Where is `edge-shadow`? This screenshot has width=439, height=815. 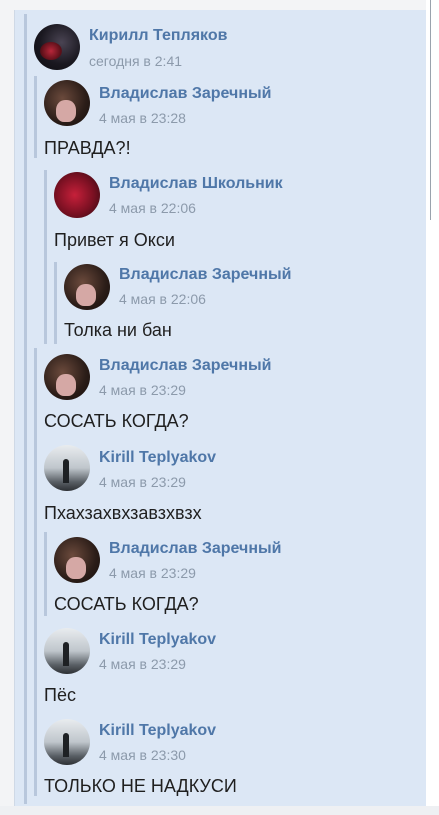
edge-shadow is located at coordinates (430, 110).